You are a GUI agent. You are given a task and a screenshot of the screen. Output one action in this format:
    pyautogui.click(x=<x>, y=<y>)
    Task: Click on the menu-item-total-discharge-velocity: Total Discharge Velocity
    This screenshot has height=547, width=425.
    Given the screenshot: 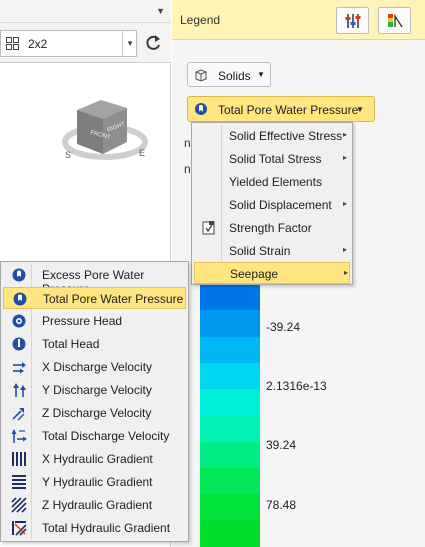 What is the action you would take?
    pyautogui.click(x=94, y=436)
    